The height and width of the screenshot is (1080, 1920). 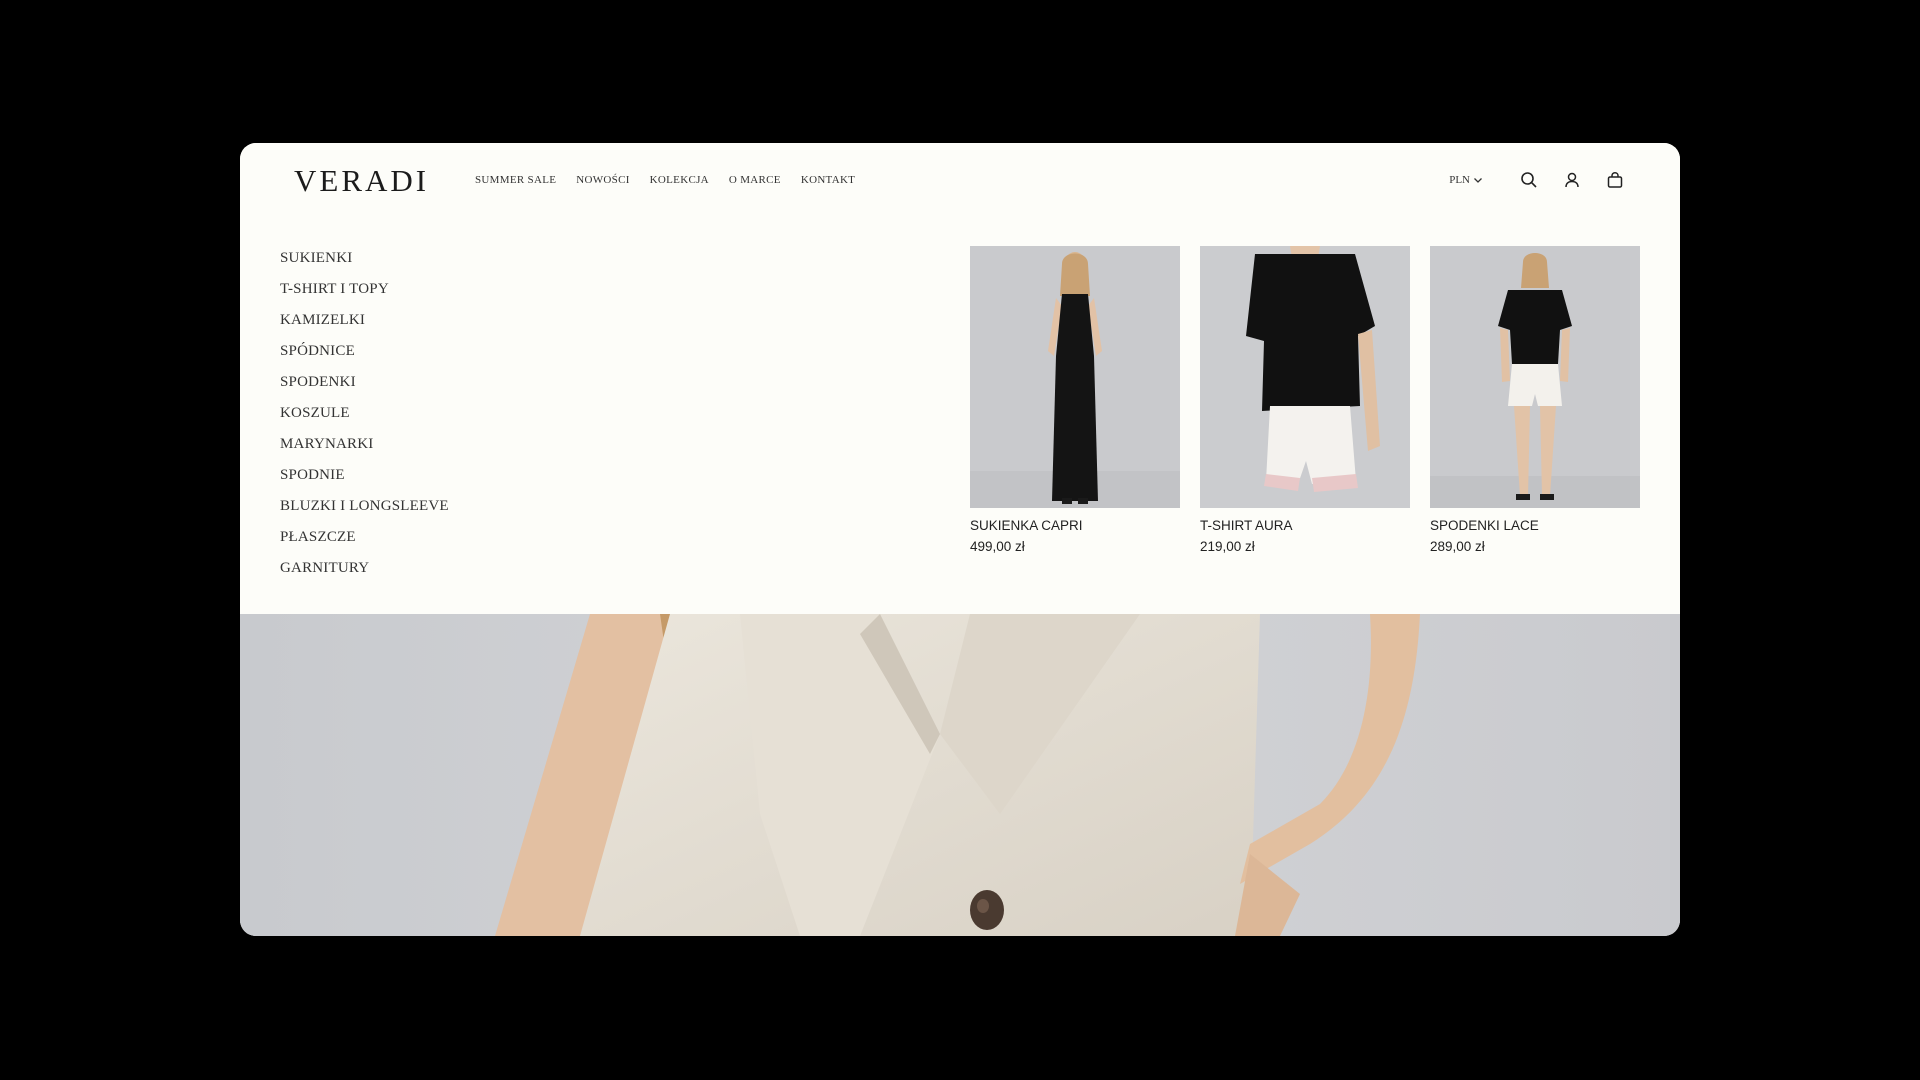 I want to click on product-card: SUKIENKA CAPRI 499,00 zł, so click(x=1075, y=400).